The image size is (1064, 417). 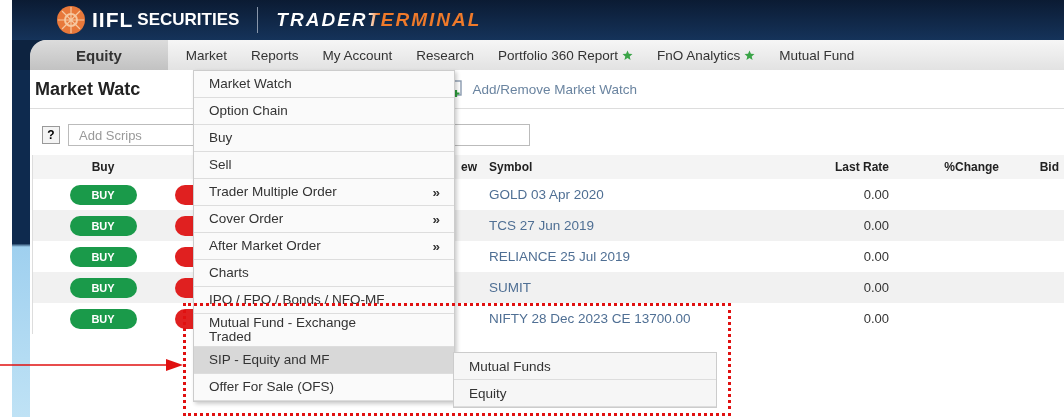 What do you see at coordinates (248, 111) in the screenshot?
I see `menu-item-label: Option Chain` at bounding box center [248, 111].